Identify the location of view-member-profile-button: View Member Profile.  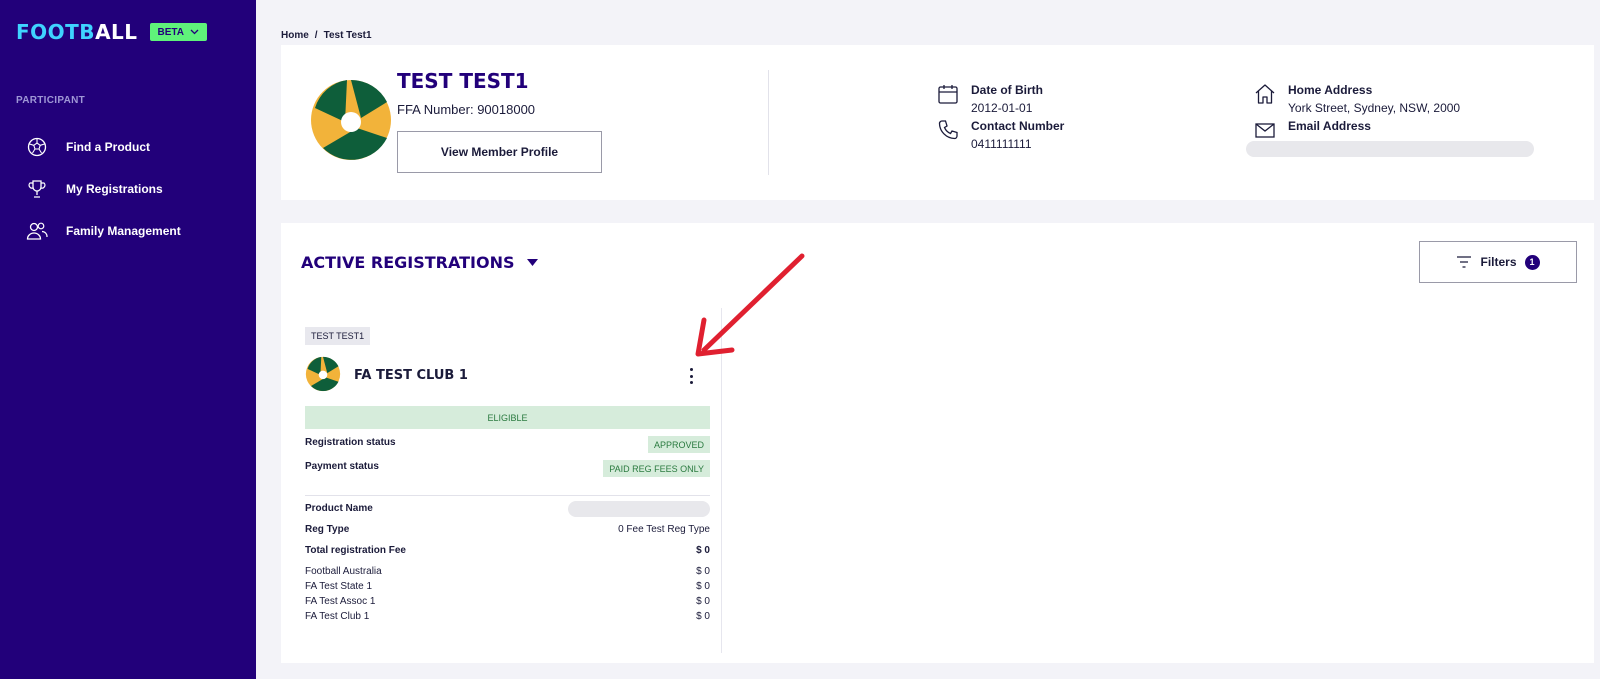
(499, 152).